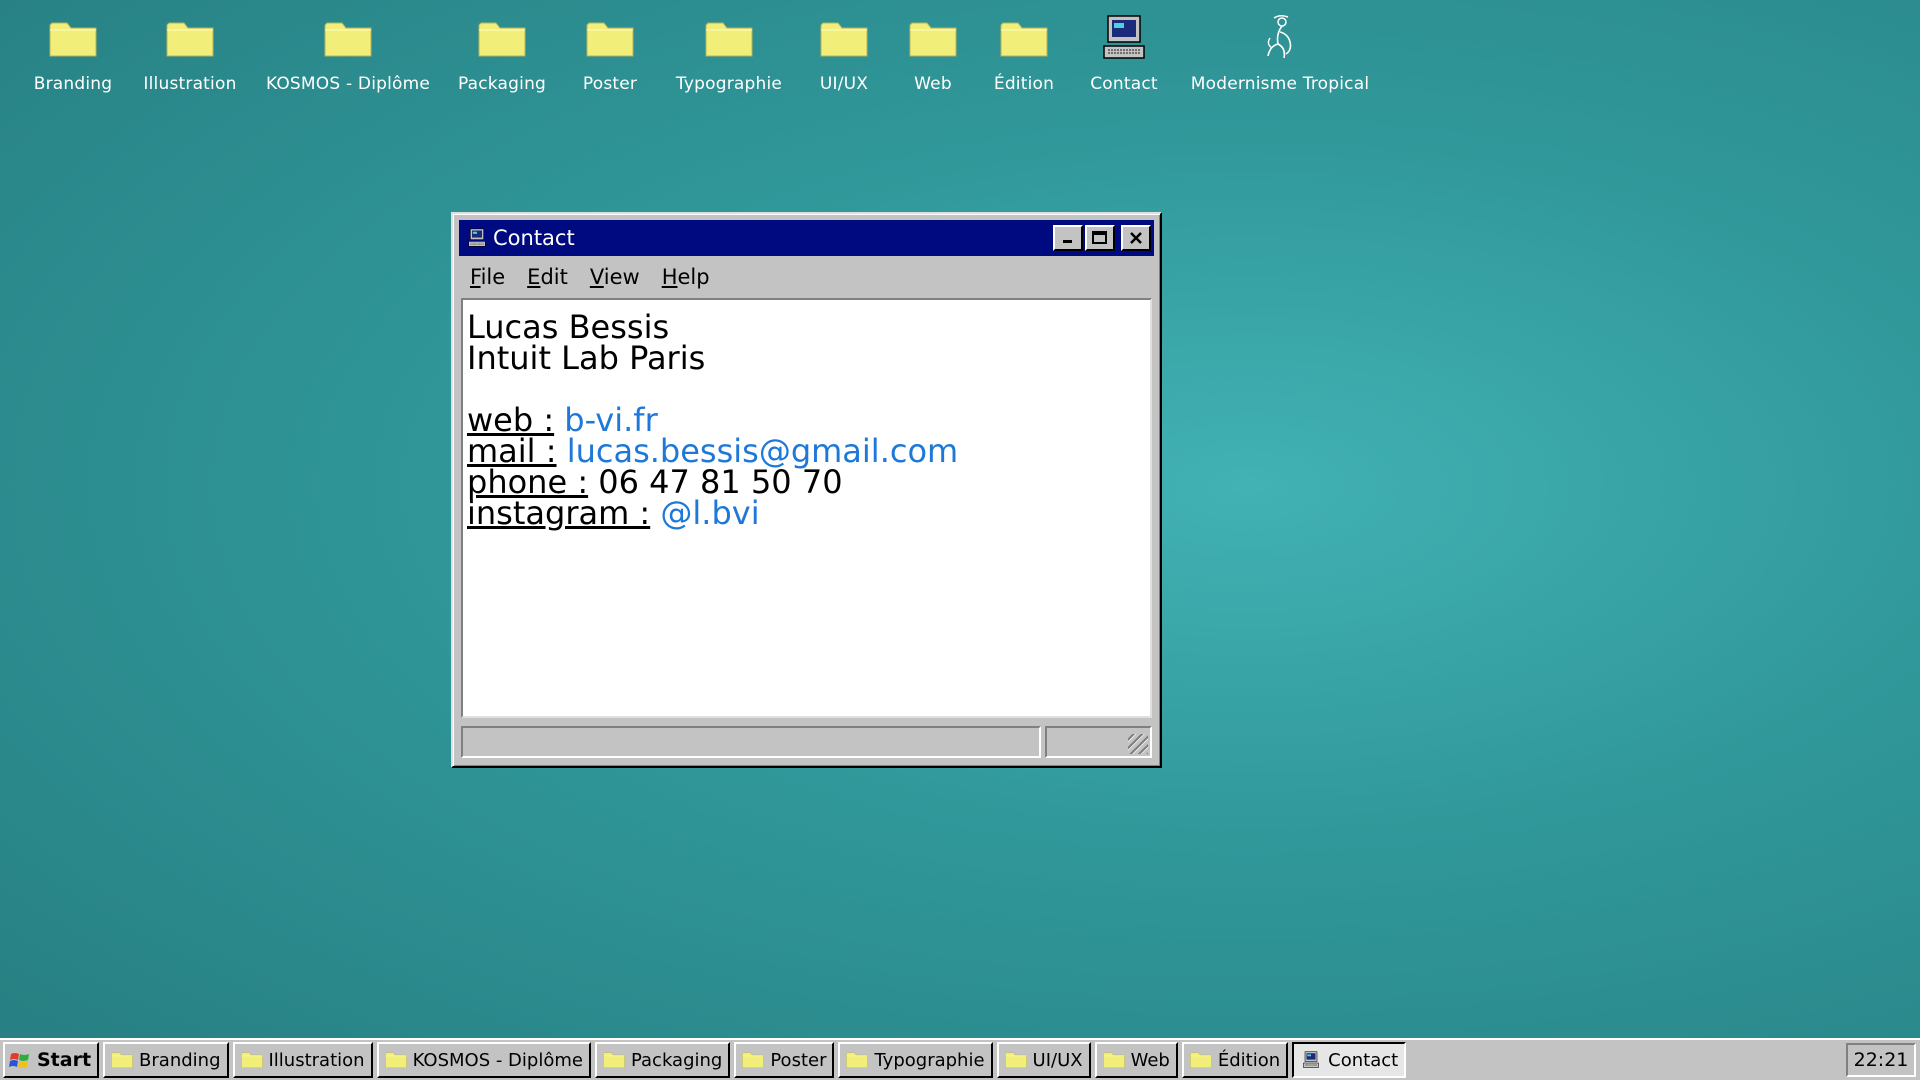 This screenshot has height=1080, width=1920. What do you see at coordinates (1057, 1060) in the screenshot?
I see `taskbar-button-label: UI/UX` at bounding box center [1057, 1060].